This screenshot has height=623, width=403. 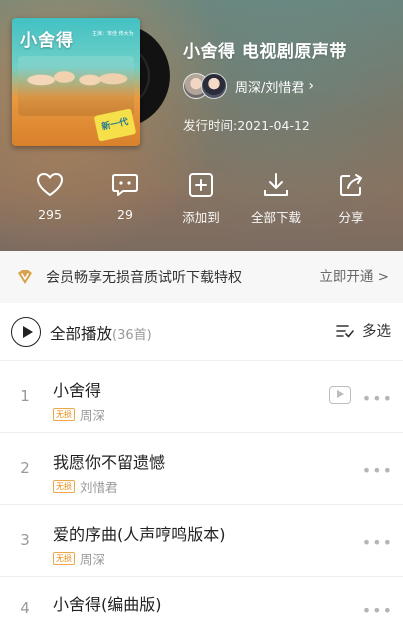 I want to click on add-icon, so click(x=201, y=185).